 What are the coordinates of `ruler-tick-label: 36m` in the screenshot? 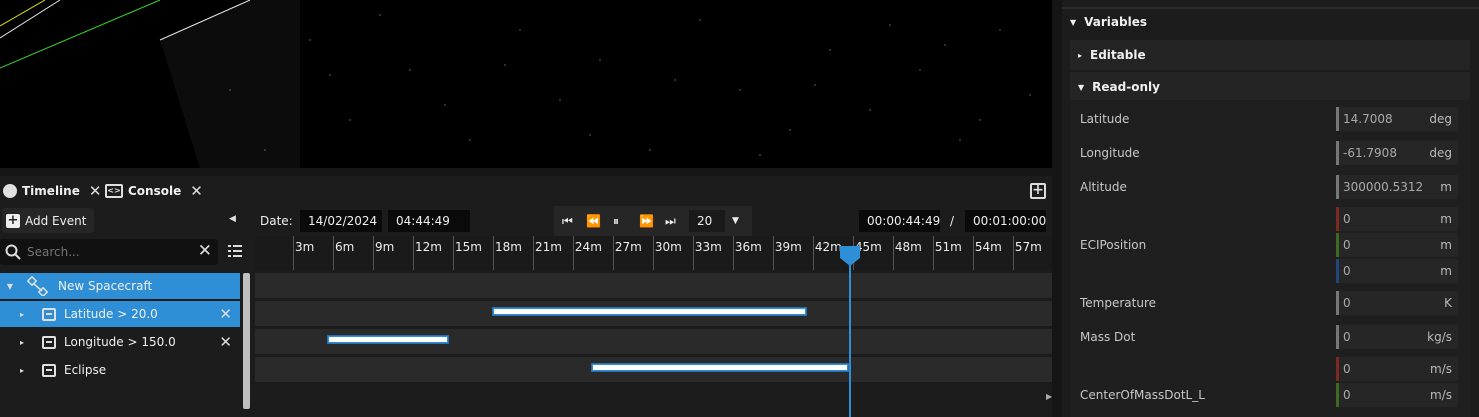 It's located at (748, 247).